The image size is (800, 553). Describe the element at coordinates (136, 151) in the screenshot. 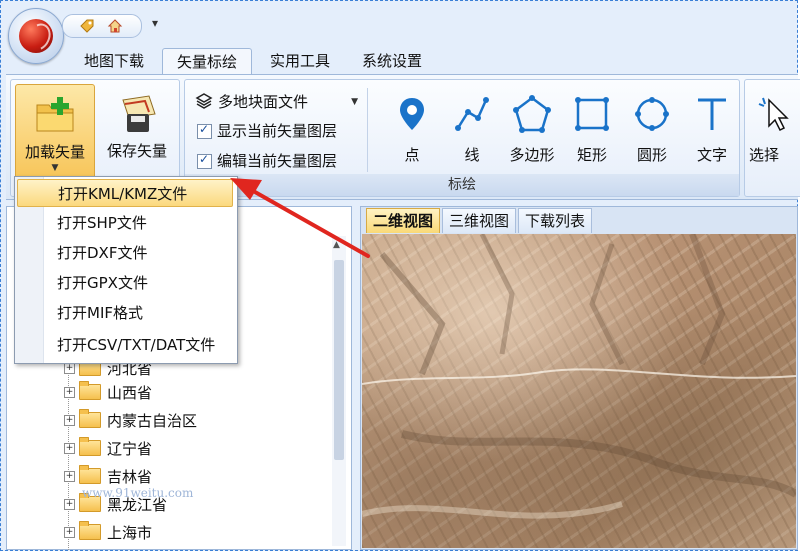

I see `save-vector-label: 保存矢量` at that location.